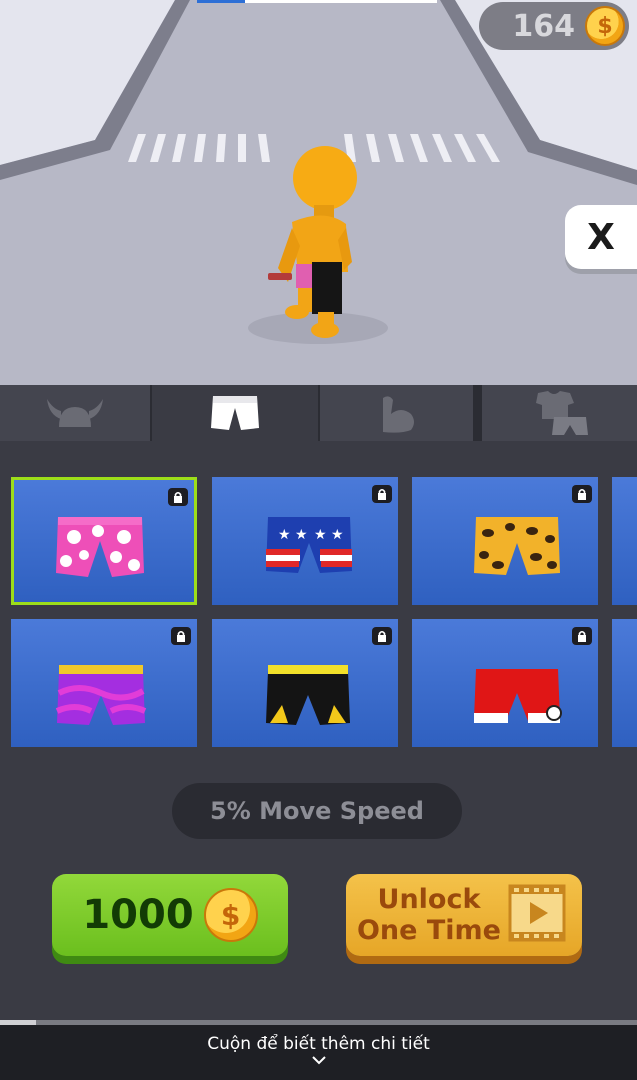 The width and height of the screenshot is (637, 1080). I want to click on tab-helmet, so click(75, 413).